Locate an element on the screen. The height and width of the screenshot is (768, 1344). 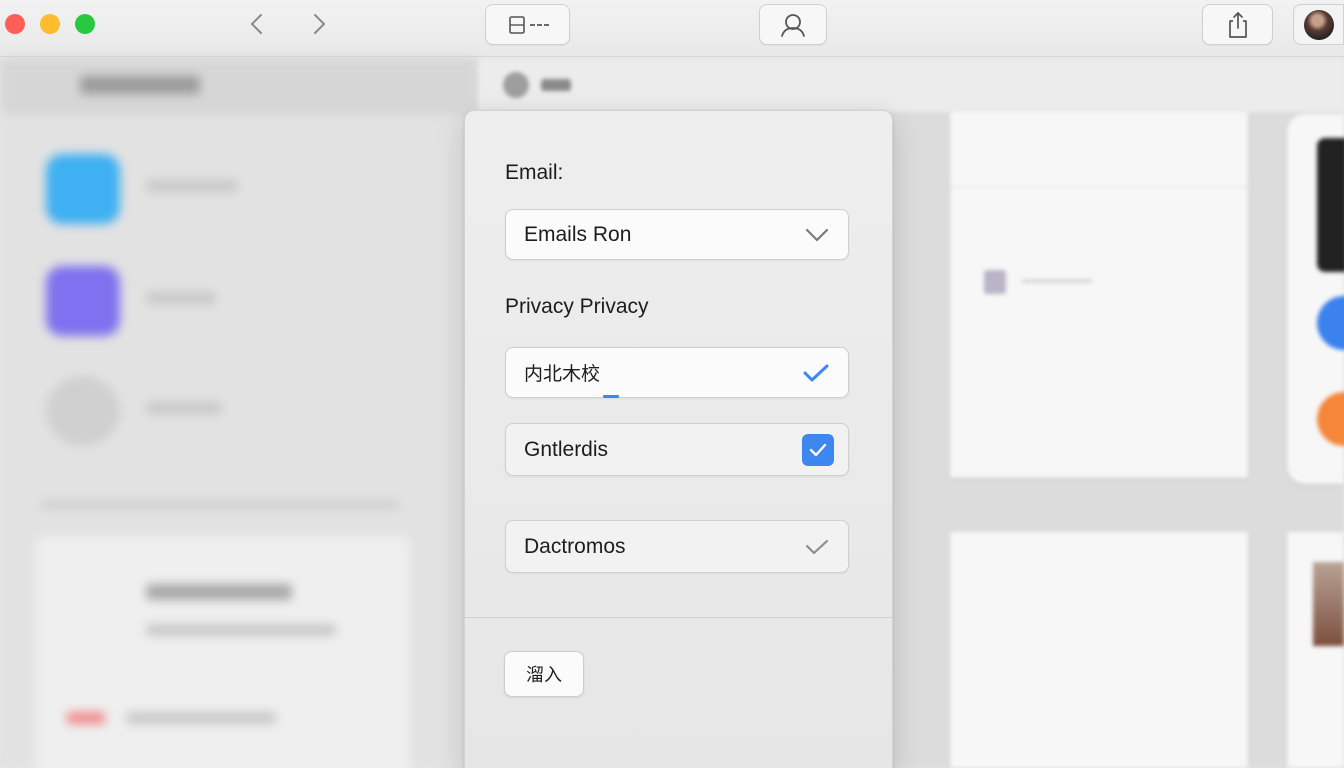
privacy-option-1: 内北木校 is located at coordinates (677, 372).